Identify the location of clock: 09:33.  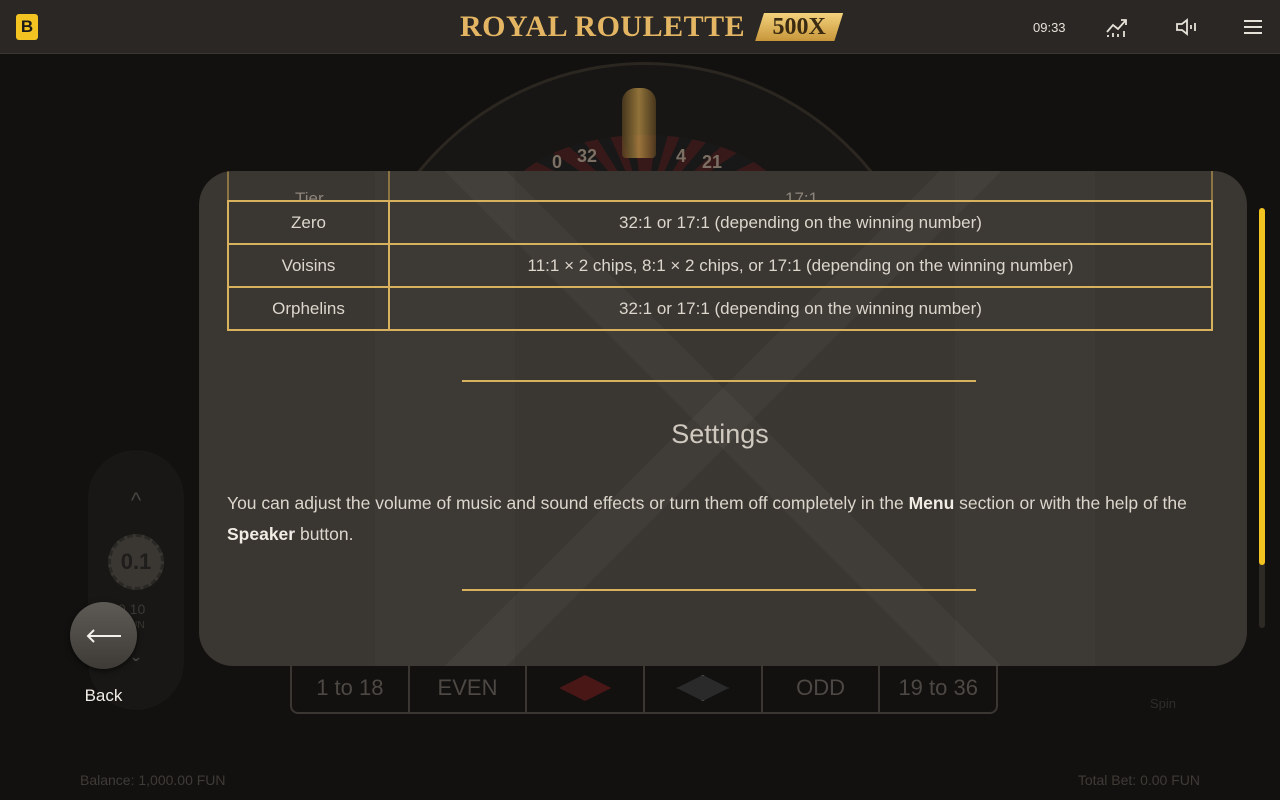
(1049, 27).